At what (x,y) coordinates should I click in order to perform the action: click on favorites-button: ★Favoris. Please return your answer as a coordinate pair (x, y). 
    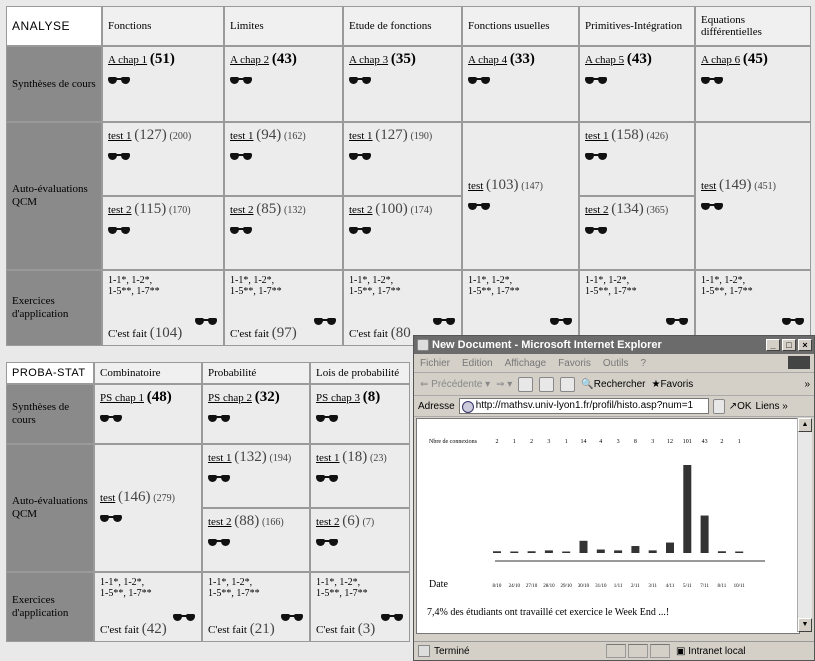
    Looking at the image, I should click on (672, 384).